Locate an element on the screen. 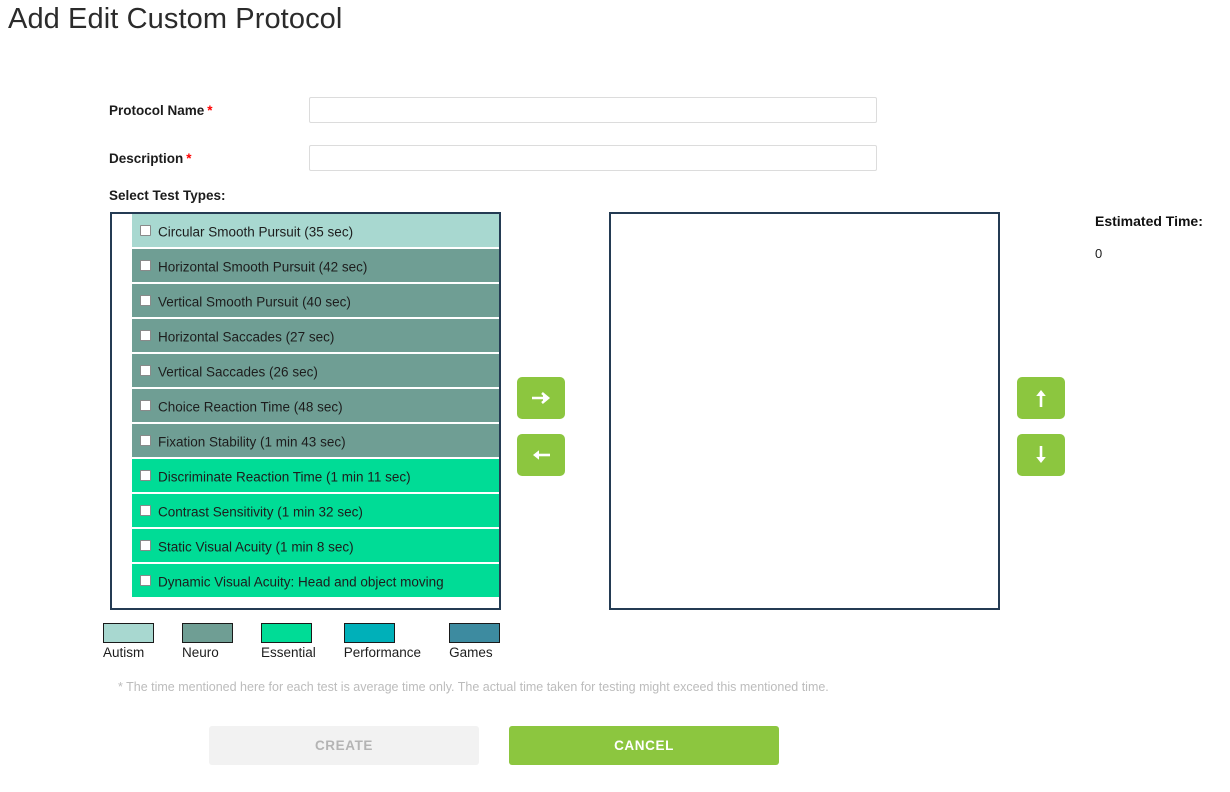  move-right-button is located at coordinates (541, 398).